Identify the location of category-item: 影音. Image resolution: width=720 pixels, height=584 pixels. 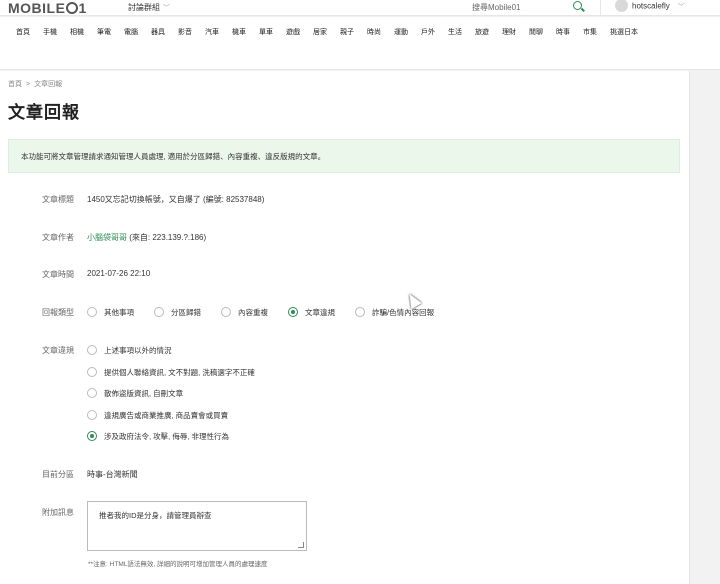
(185, 32).